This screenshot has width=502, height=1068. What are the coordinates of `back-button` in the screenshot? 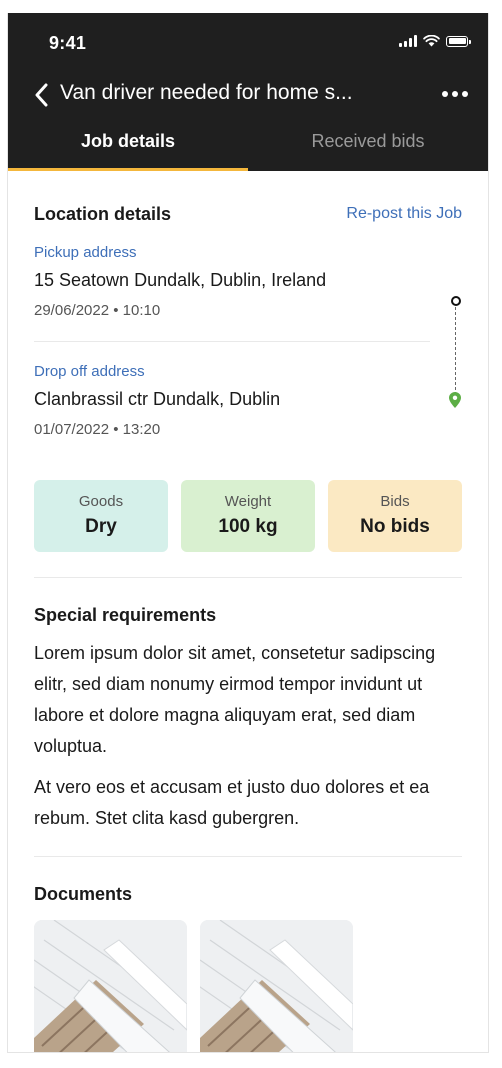 It's located at (41, 95).